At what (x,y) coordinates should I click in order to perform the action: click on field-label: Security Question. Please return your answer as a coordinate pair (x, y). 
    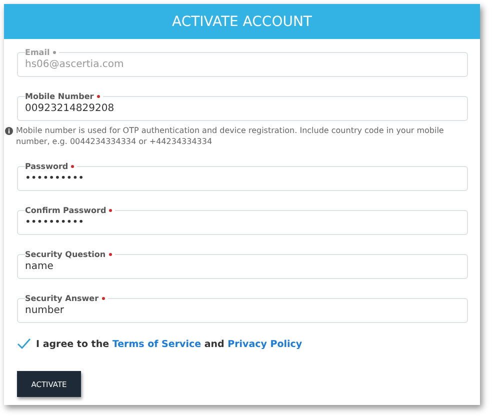
    Looking at the image, I should click on (70, 254).